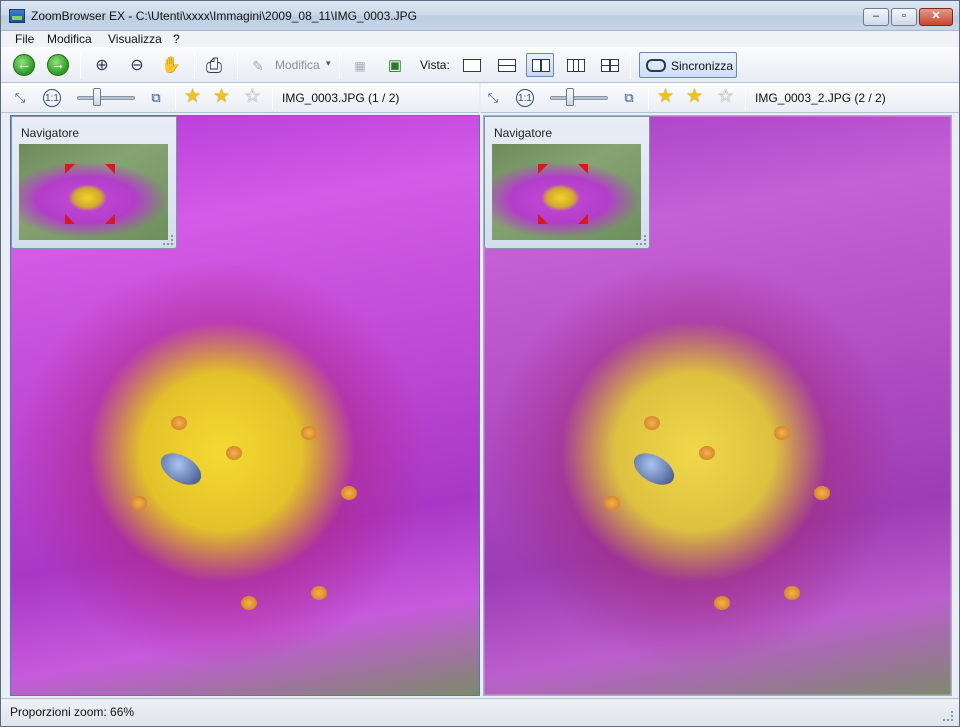 The image size is (960, 727). What do you see at coordinates (240, 98) in the screenshot?
I see `left-pane-toolbar: ⤡ 1:1 ⧉ ★ ★ ☆ IMG_0003.JPG (1 / 2)` at bounding box center [240, 98].